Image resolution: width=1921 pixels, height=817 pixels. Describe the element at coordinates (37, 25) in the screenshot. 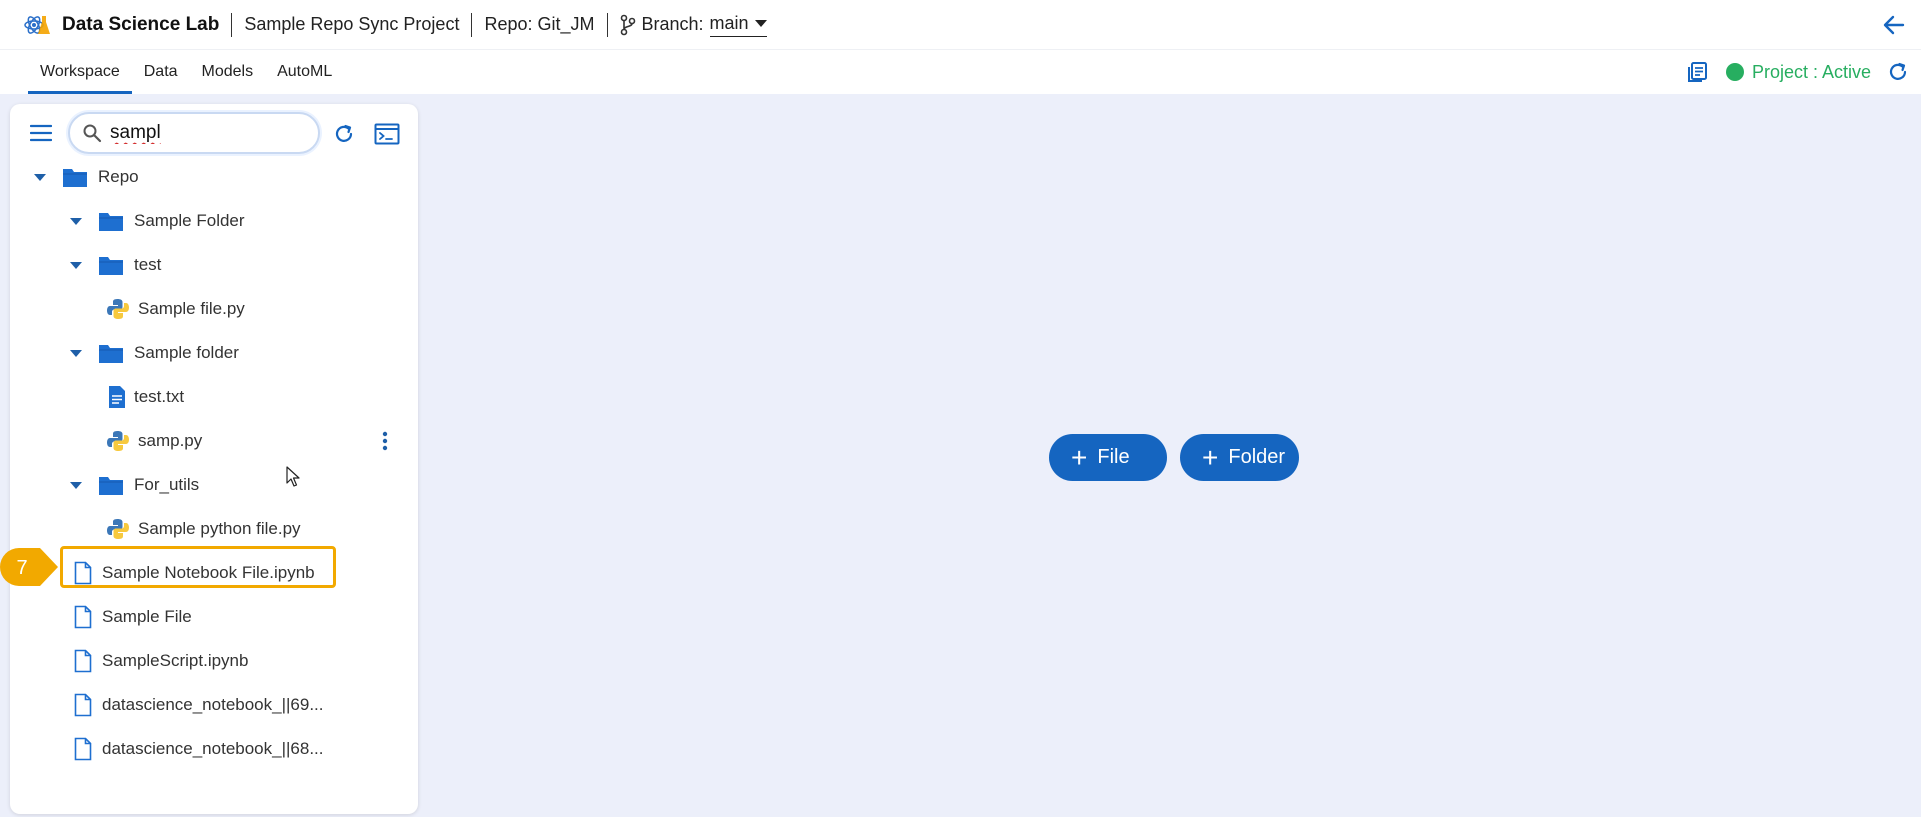

I see `data-science-lab-logo-icon` at that location.